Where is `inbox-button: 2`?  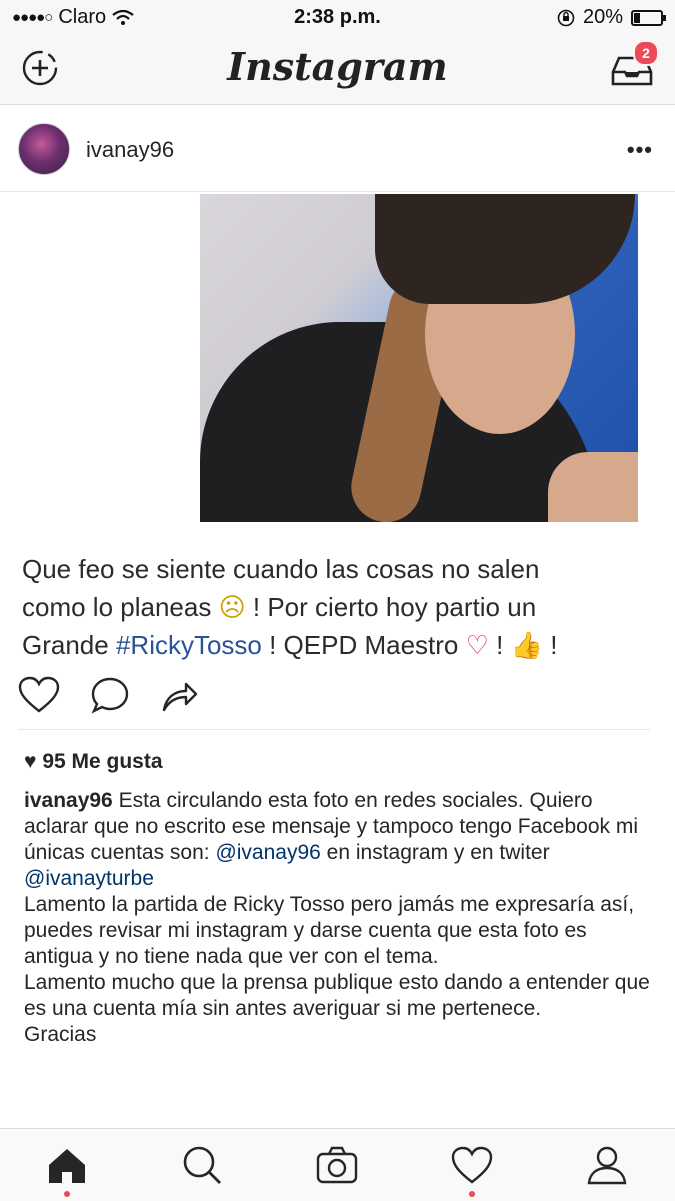 inbox-button: 2 is located at coordinates (635, 64).